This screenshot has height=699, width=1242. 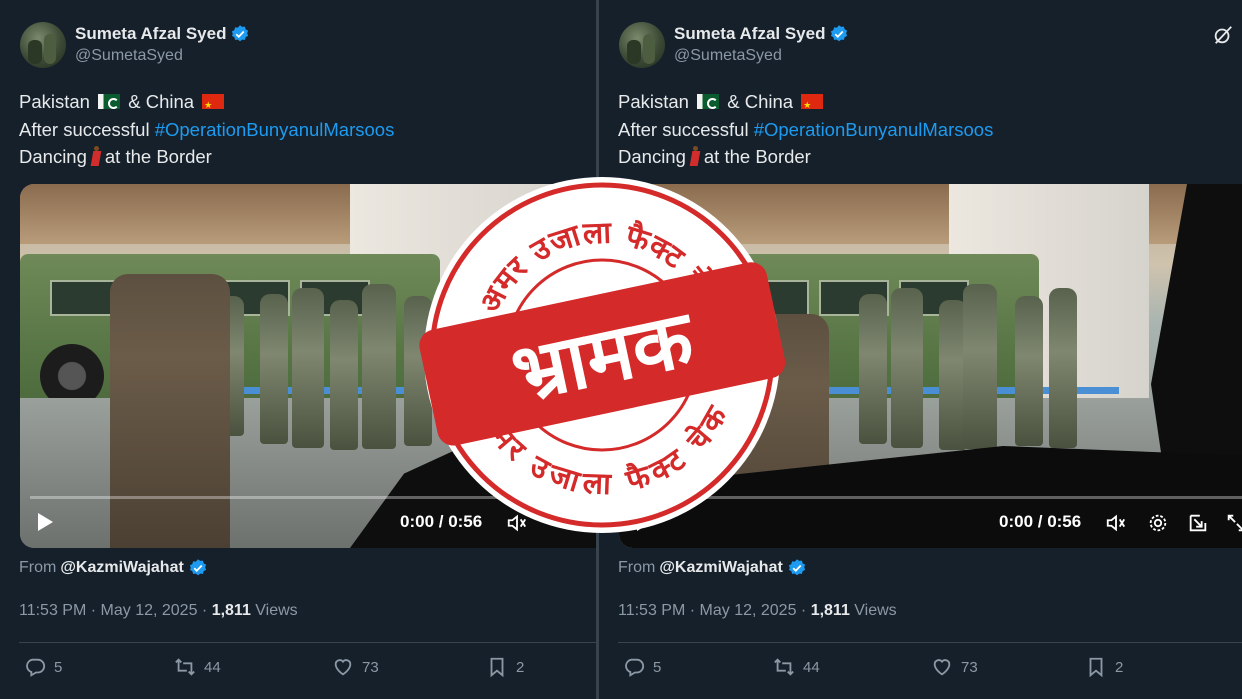 I want to click on fullscreen-icon, so click(x=1233, y=523).